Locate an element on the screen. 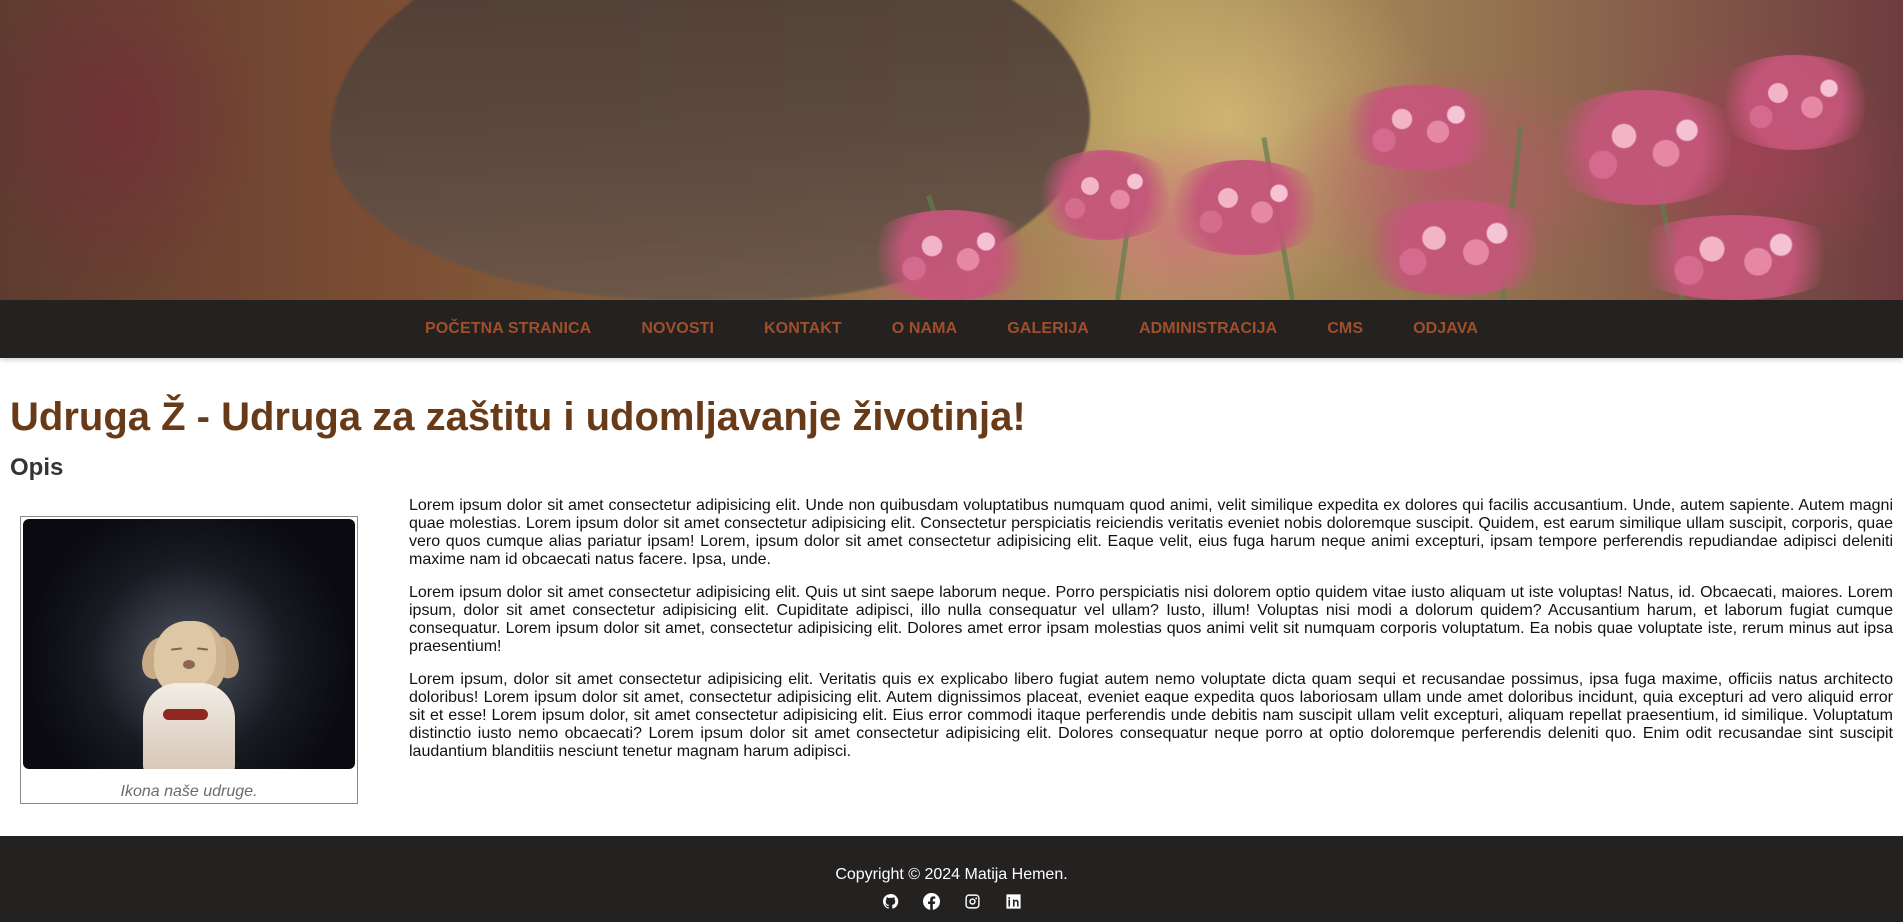  nav-gallery-link: GALERIJA is located at coordinates (1048, 329).